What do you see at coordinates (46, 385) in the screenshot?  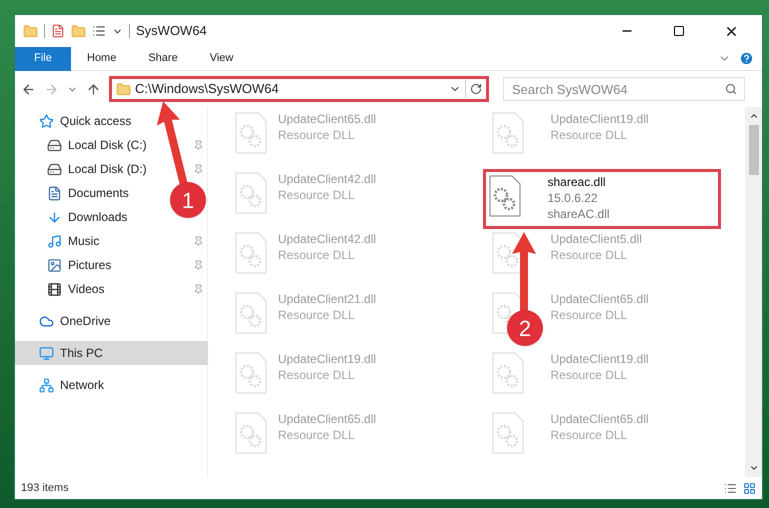 I see `network-icon` at bounding box center [46, 385].